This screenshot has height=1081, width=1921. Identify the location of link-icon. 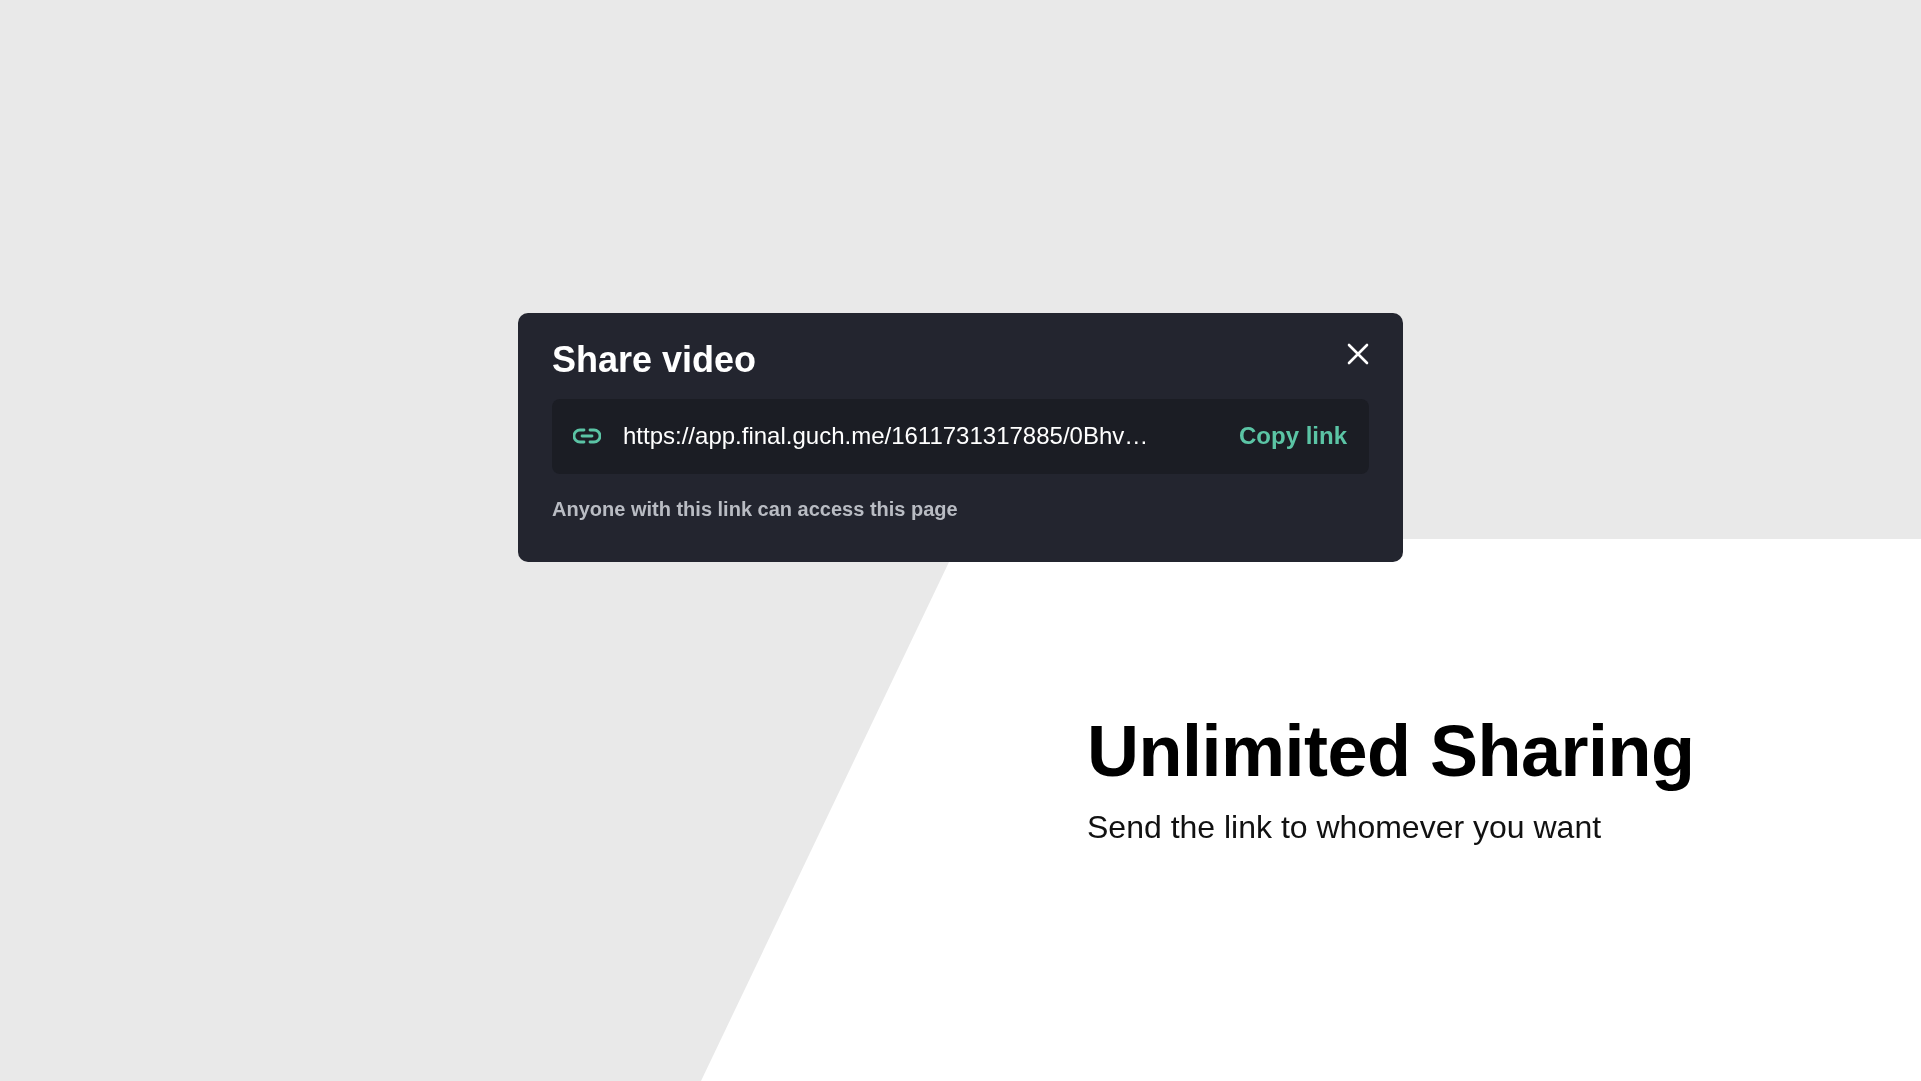
(587, 436).